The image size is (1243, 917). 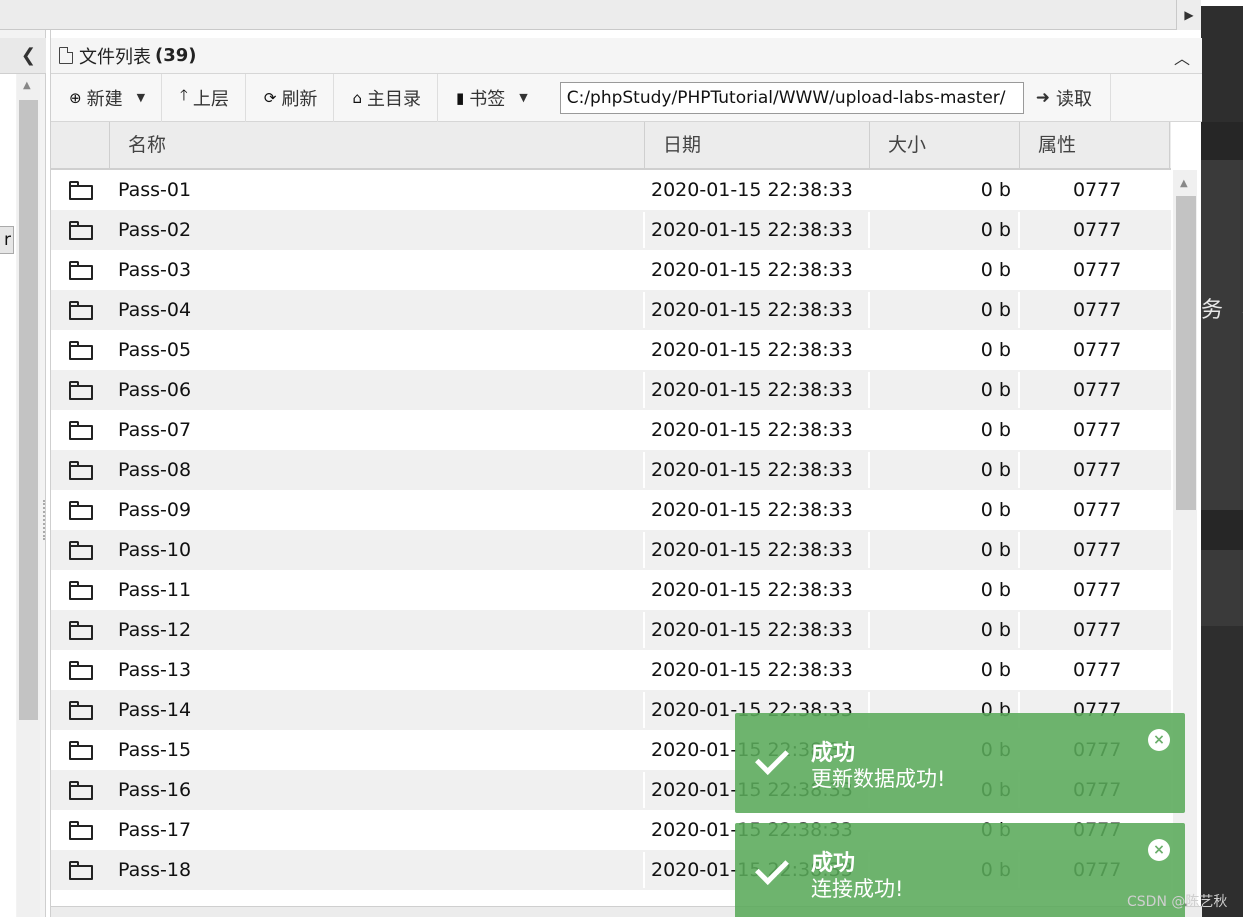 I want to click on collapse-left-icon: ❮, so click(x=28, y=55).